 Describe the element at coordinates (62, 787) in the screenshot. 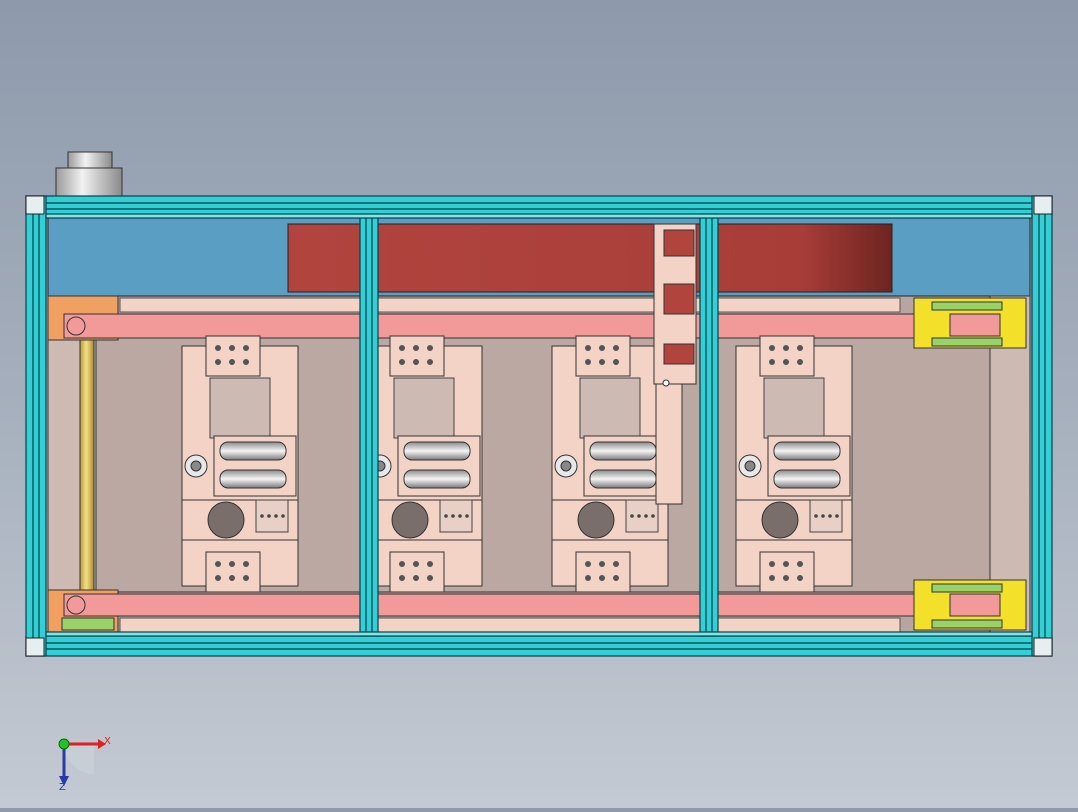

I see `z-axis-label: Z` at that location.